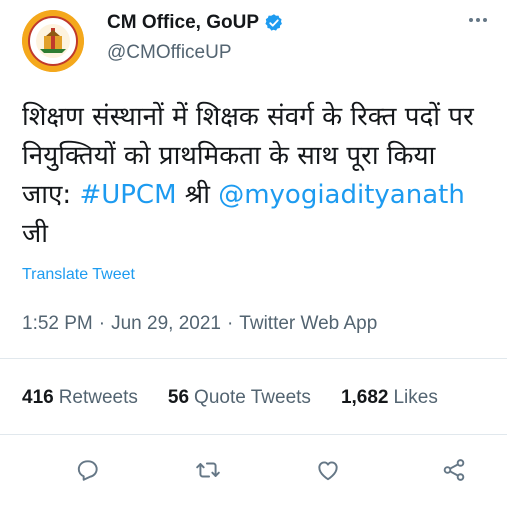  I want to click on quote-tweets-label: Quote Tweets, so click(252, 397).